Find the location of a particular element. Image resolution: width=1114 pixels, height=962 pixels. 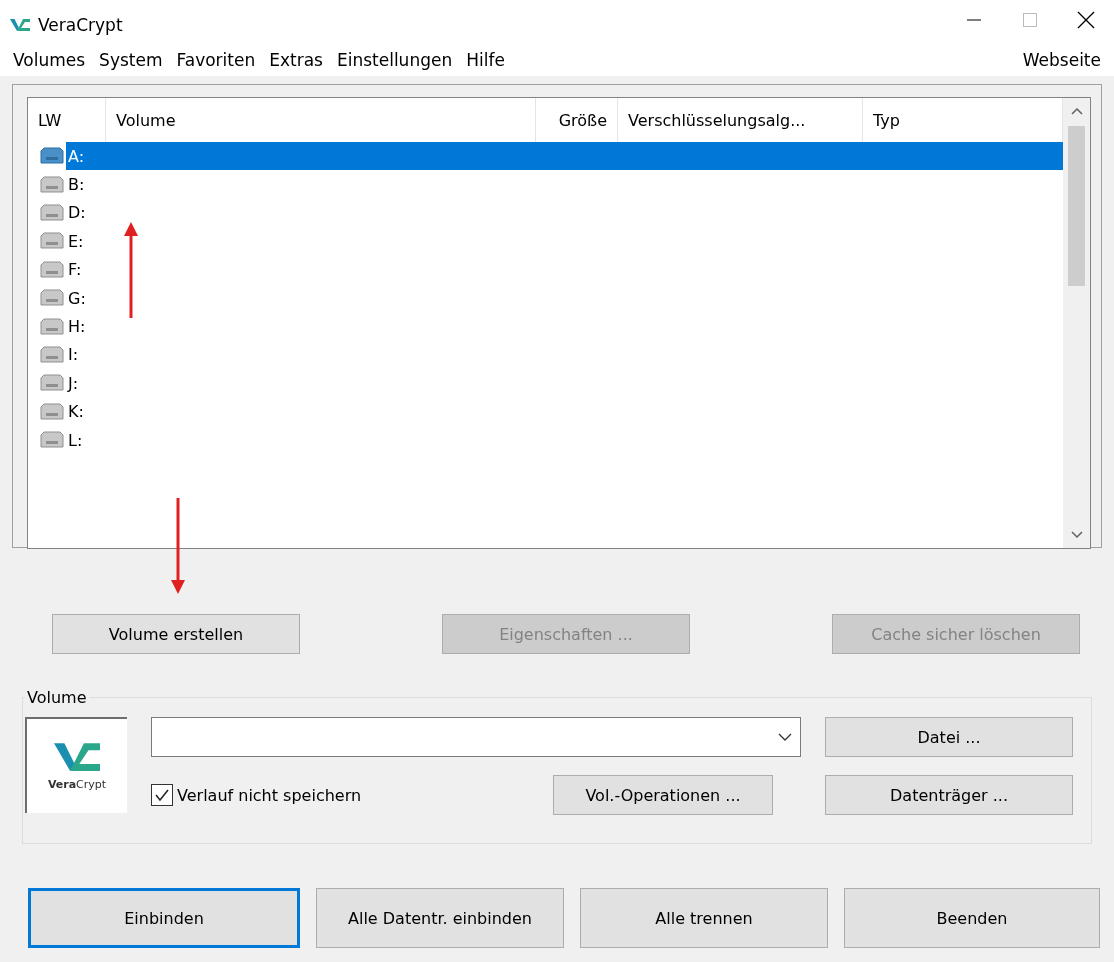

checkbox is located at coordinates (162, 795).